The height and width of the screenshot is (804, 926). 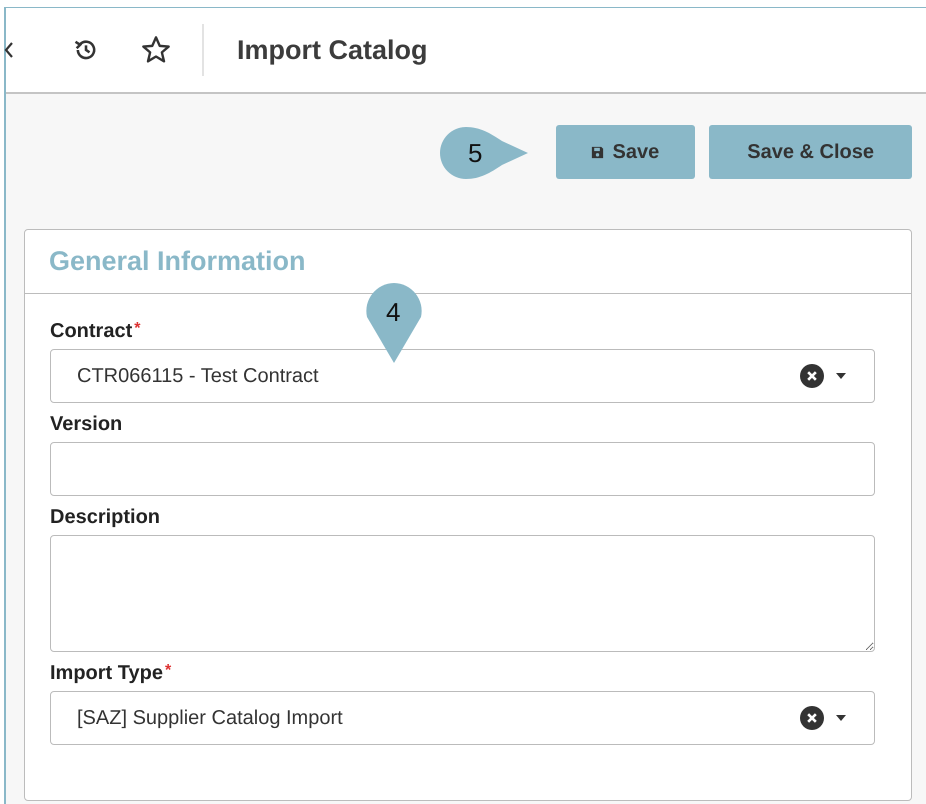 What do you see at coordinates (106, 517) in the screenshot?
I see `field-label: Description` at bounding box center [106, 517].